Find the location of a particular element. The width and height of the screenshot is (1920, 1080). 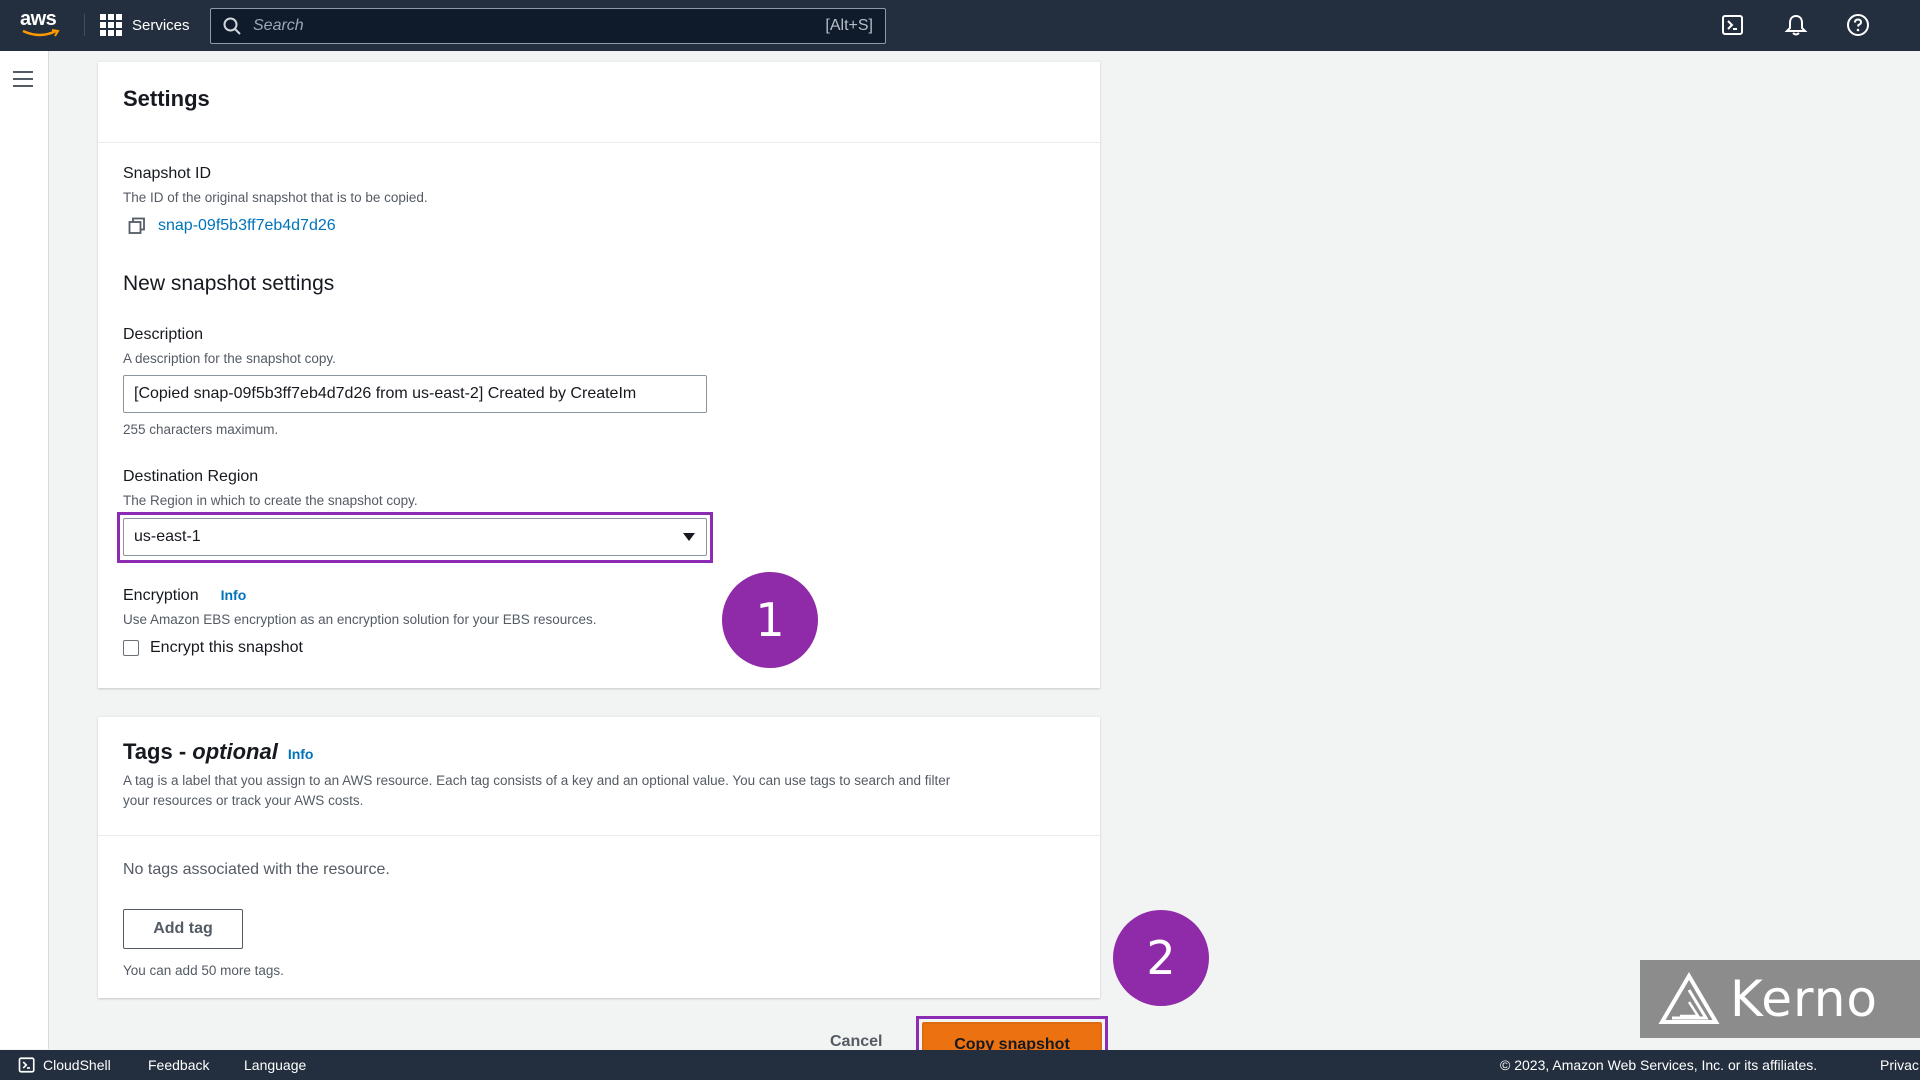

no-tags-text: No tags associated with the resource. is located at coordinates (256, 869).